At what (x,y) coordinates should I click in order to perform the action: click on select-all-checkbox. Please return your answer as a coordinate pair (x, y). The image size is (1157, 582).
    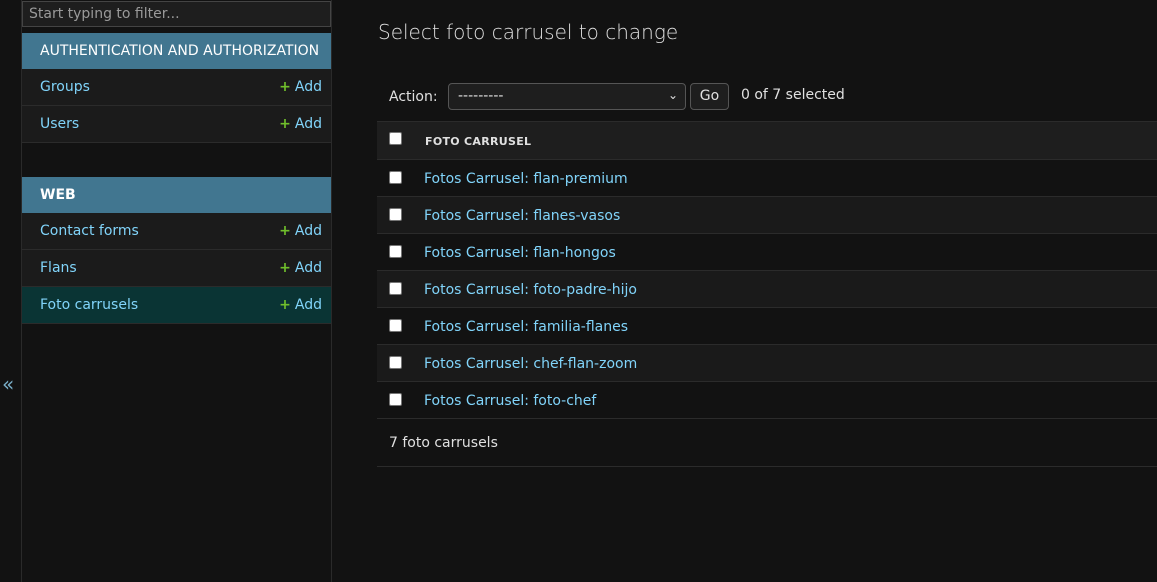
    Looking at the image, I should click on (395, 138).